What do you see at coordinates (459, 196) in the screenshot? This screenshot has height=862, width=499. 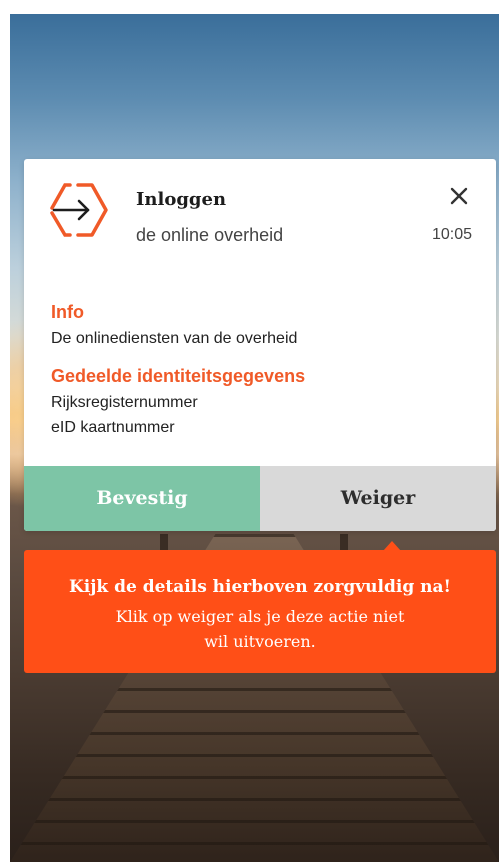 I see `close-icon` at bounding box center [459, 196].